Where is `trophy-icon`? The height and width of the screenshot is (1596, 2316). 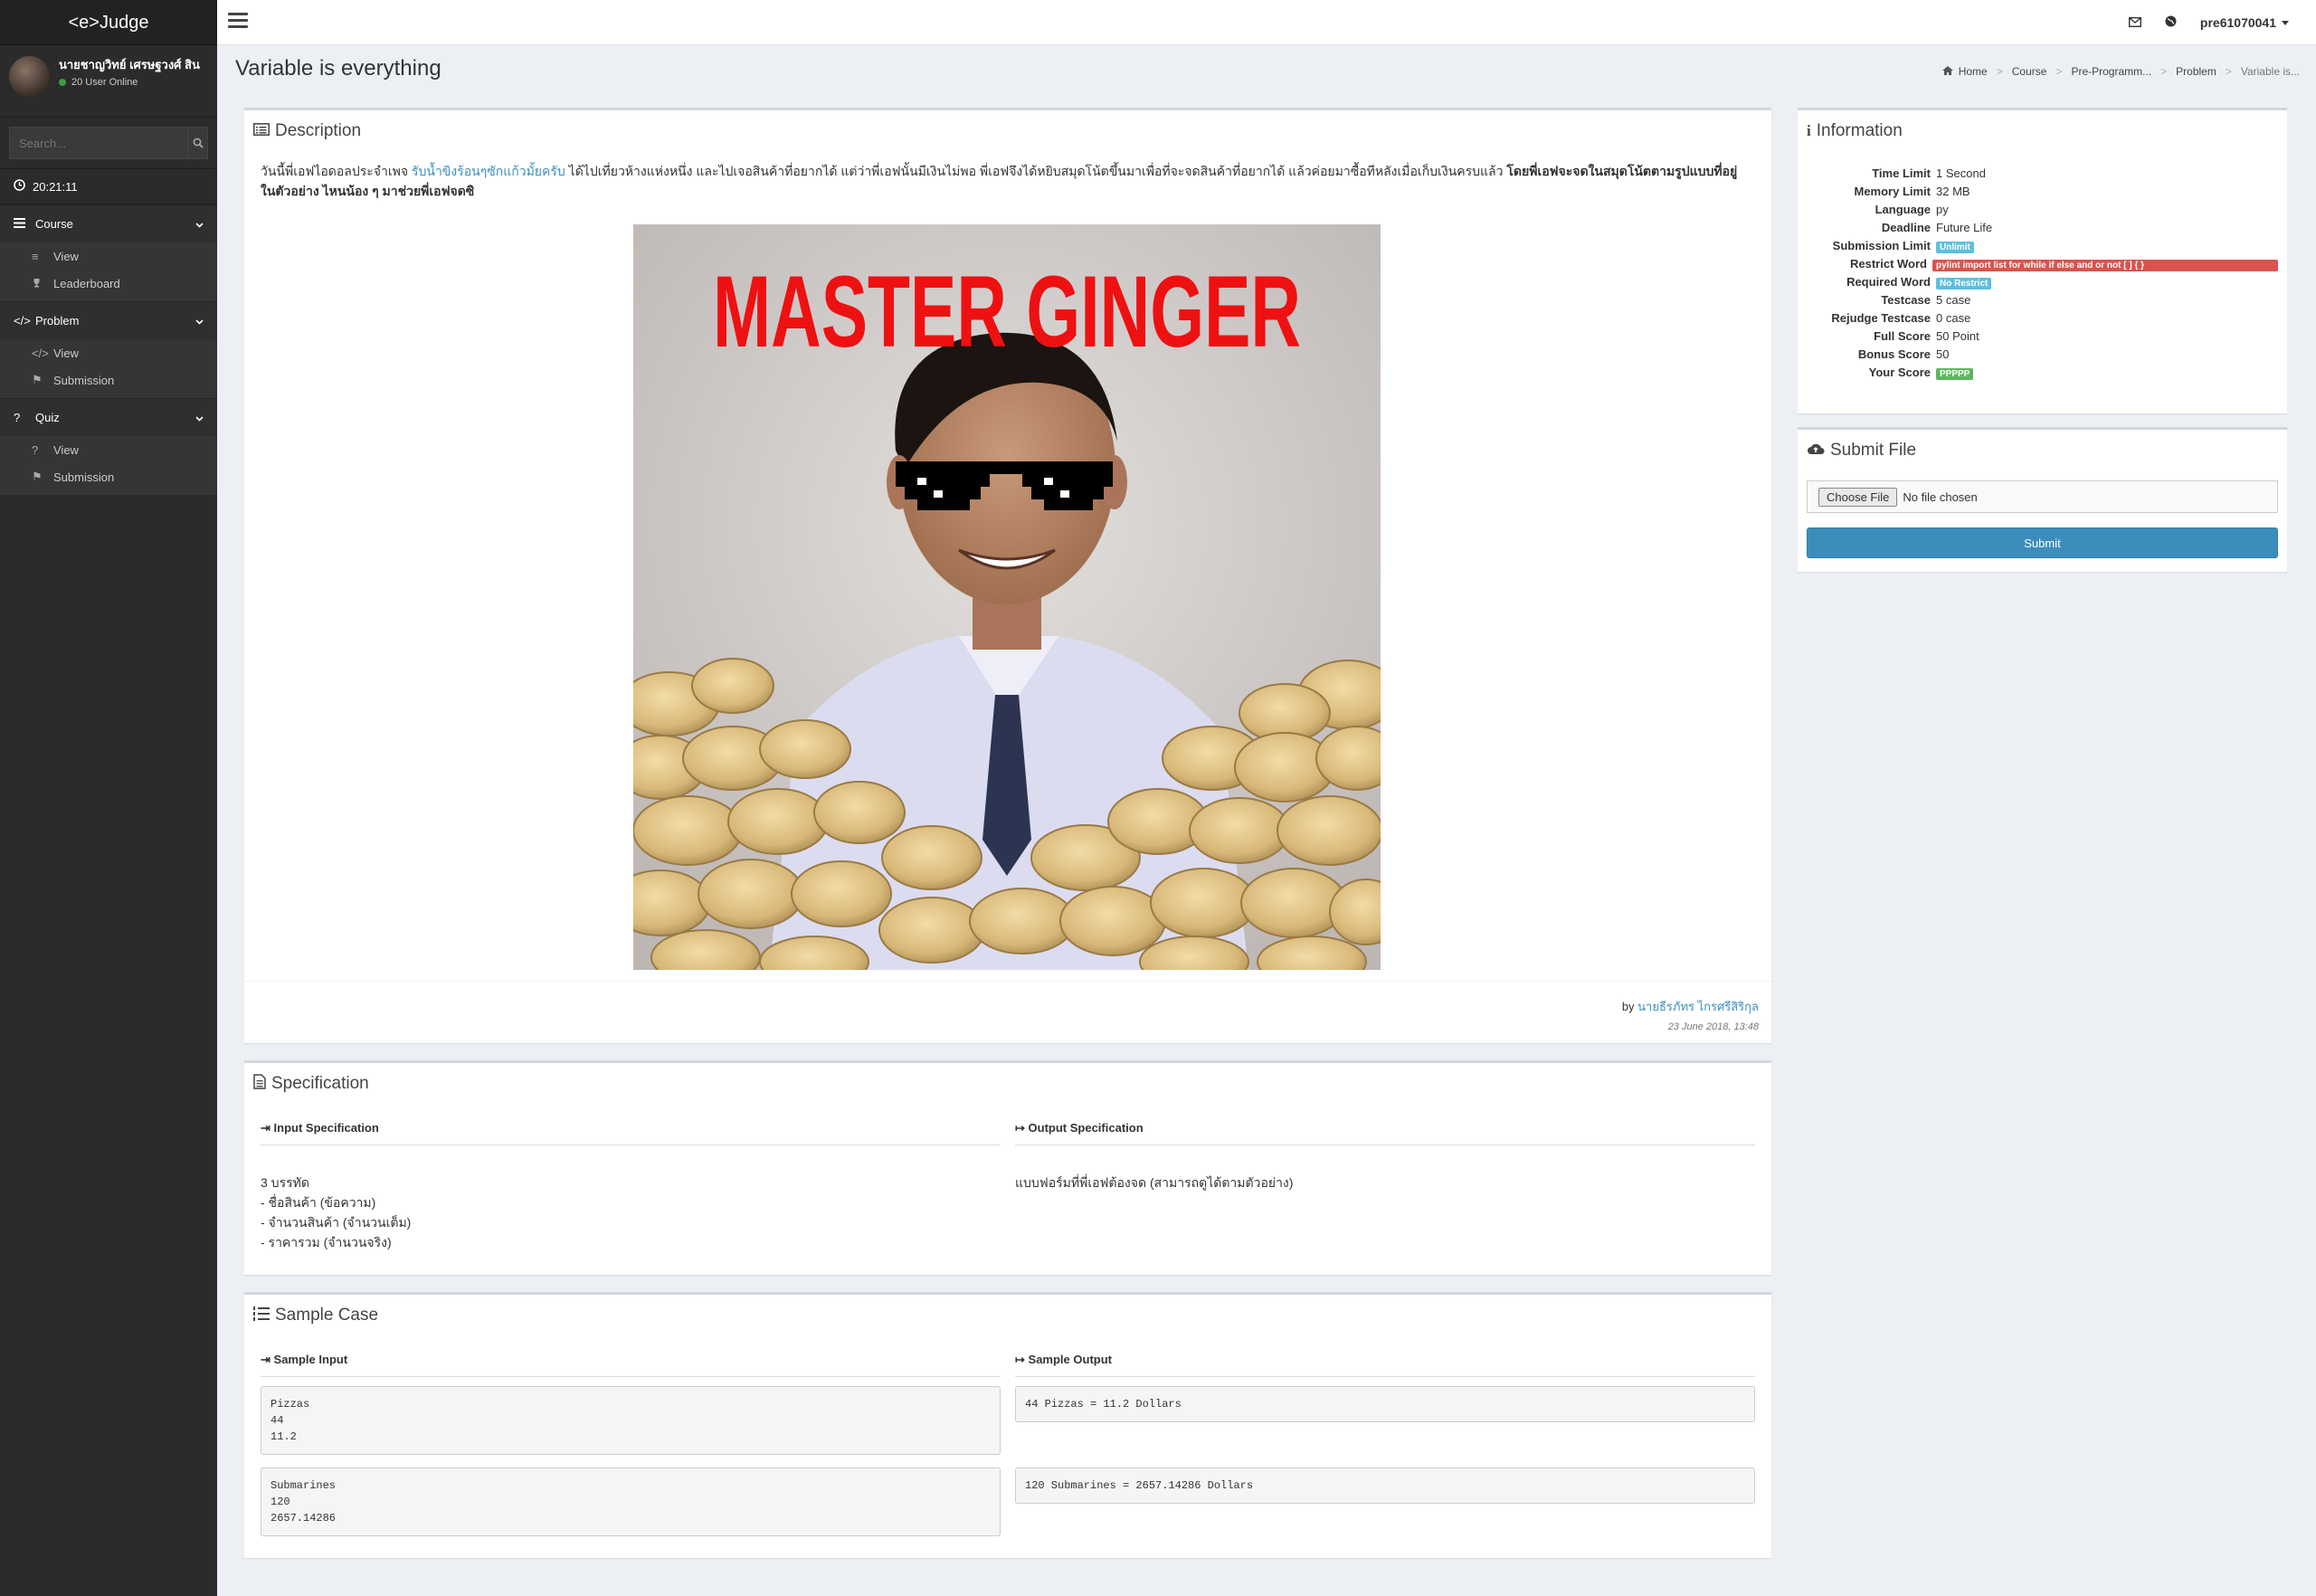 trophy-icon is located at coordinates (38, 283).